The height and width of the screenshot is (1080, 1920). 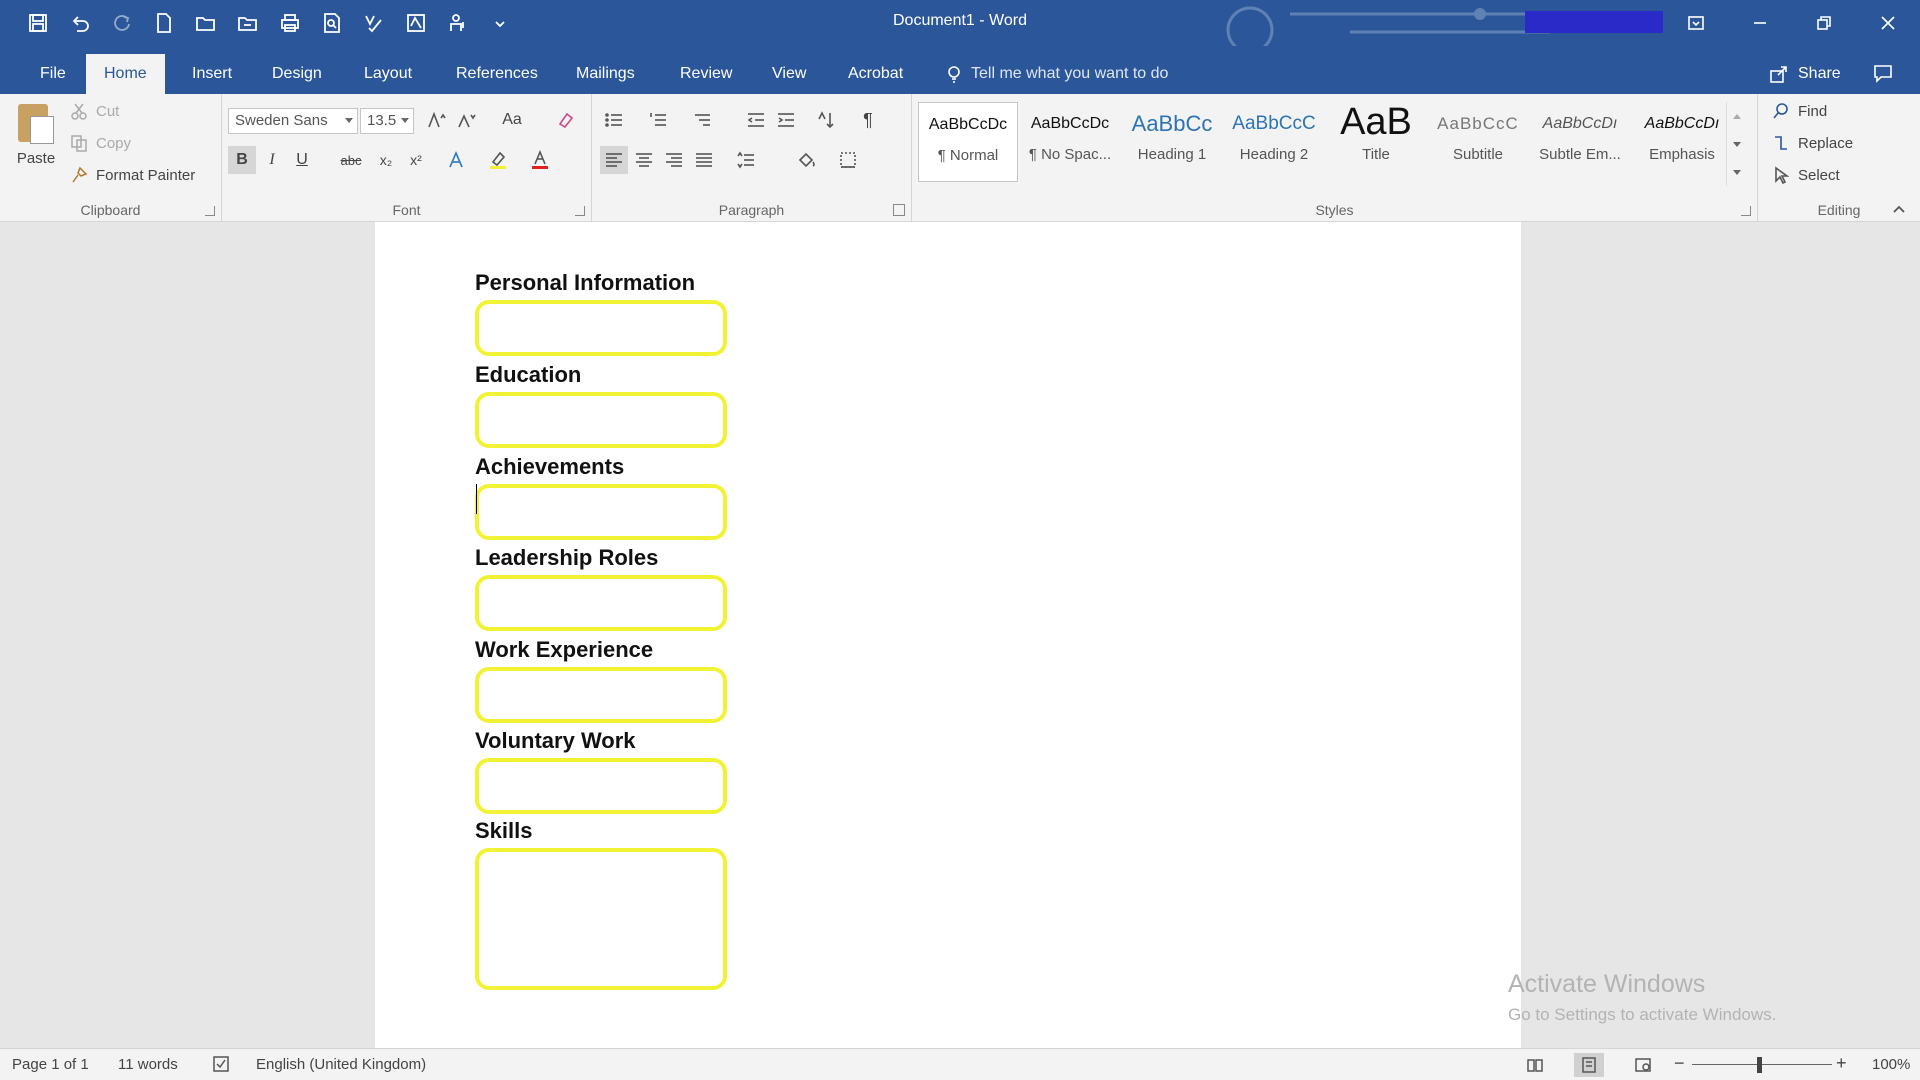 I want to click on word-count: 11 words, so click(x=148, y=1064).